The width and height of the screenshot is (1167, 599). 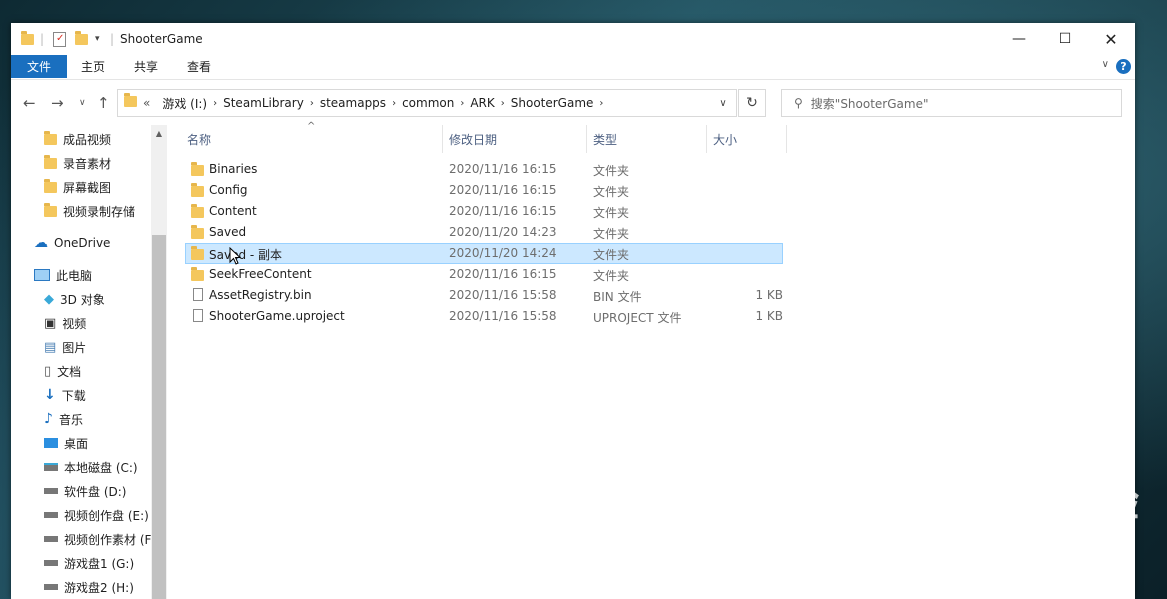 What do you see at coordinates (89, 587) in the screenshot?
I see `sidebar-item-drive-h: 游戏盘2 (H:)` at bounding box center [89, 587].